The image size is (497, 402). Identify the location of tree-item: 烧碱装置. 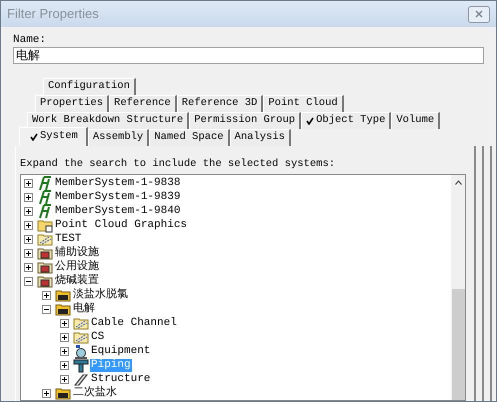
(77, 281).